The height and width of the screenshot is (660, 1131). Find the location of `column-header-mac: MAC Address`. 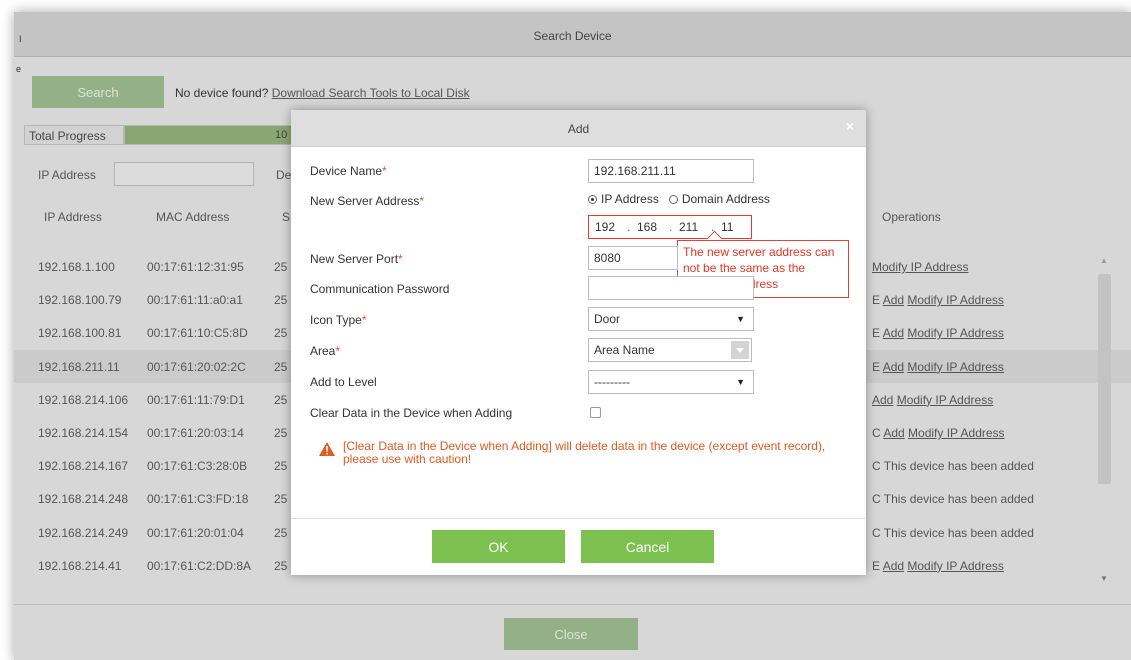

column-header-mac: MAC Address is located at coordinates (193, 217).